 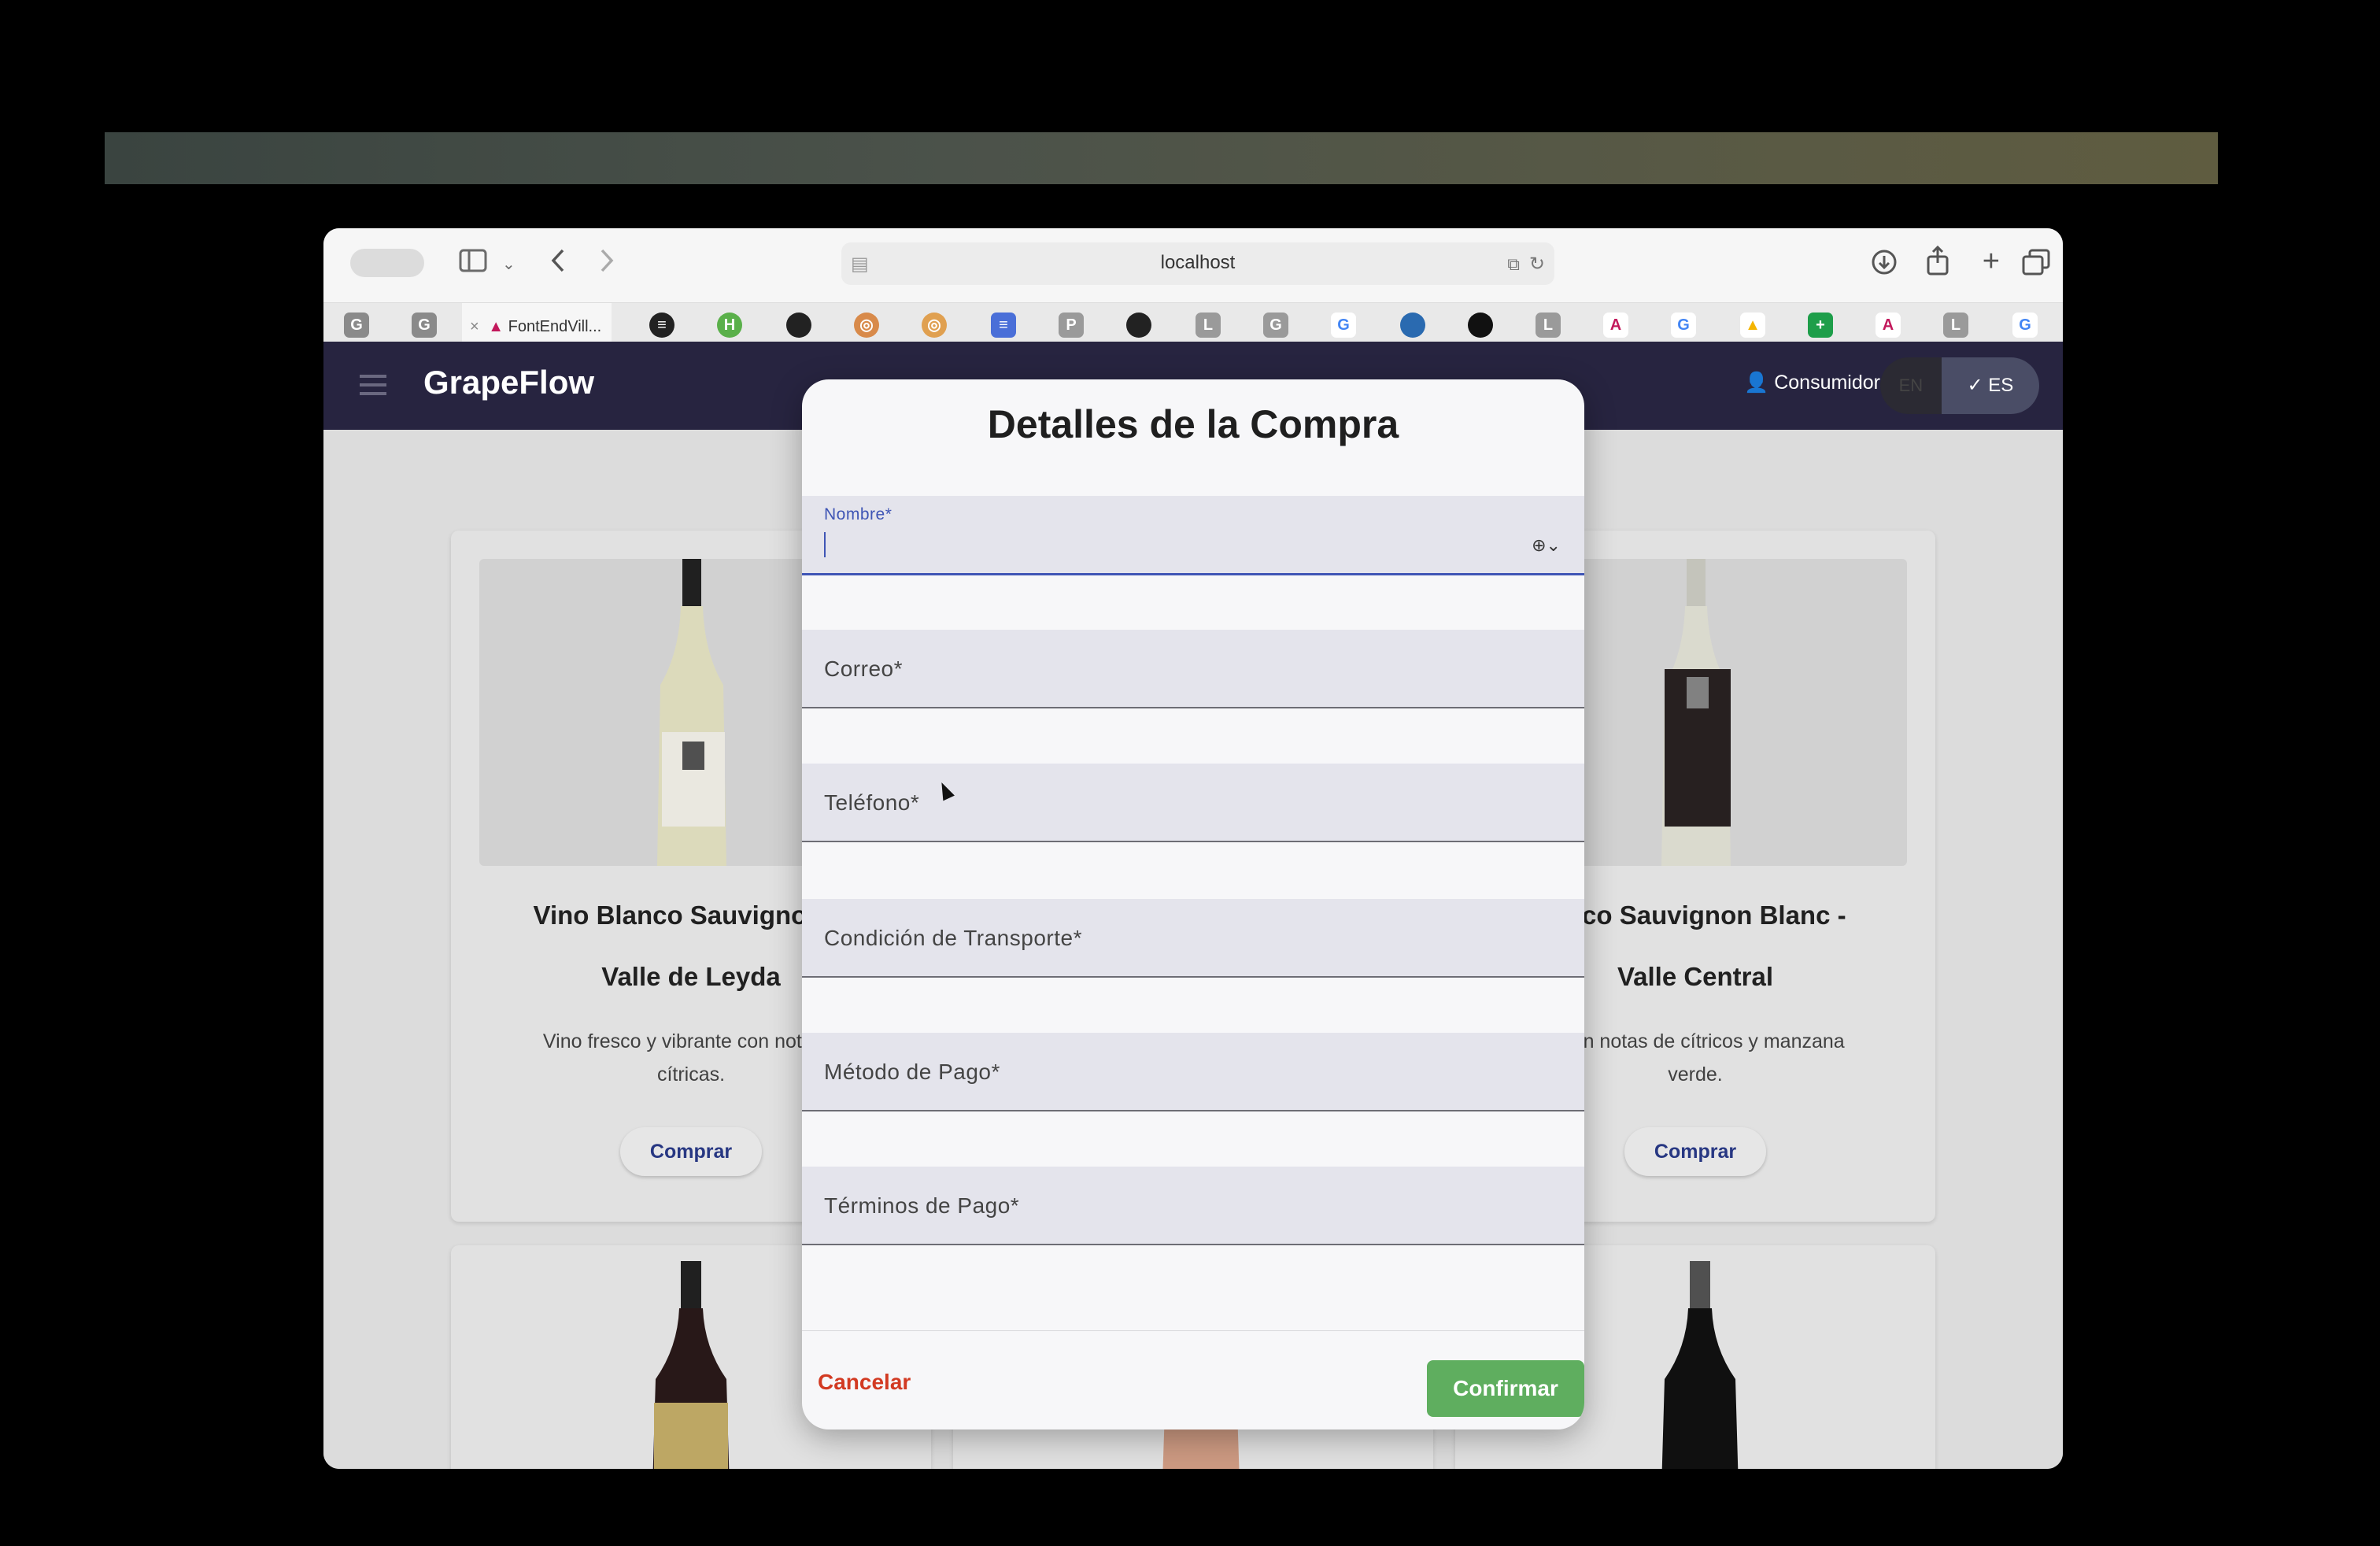 I want to click on drive-icon: ▲, so click(x=1752, y=326).